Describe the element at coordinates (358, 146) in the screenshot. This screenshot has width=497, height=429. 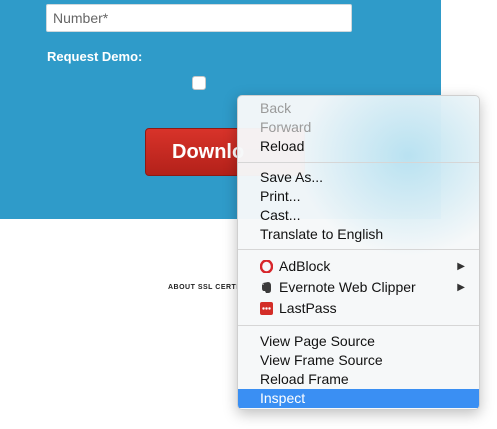
I see `menu-item-reload: Reload` at that location.